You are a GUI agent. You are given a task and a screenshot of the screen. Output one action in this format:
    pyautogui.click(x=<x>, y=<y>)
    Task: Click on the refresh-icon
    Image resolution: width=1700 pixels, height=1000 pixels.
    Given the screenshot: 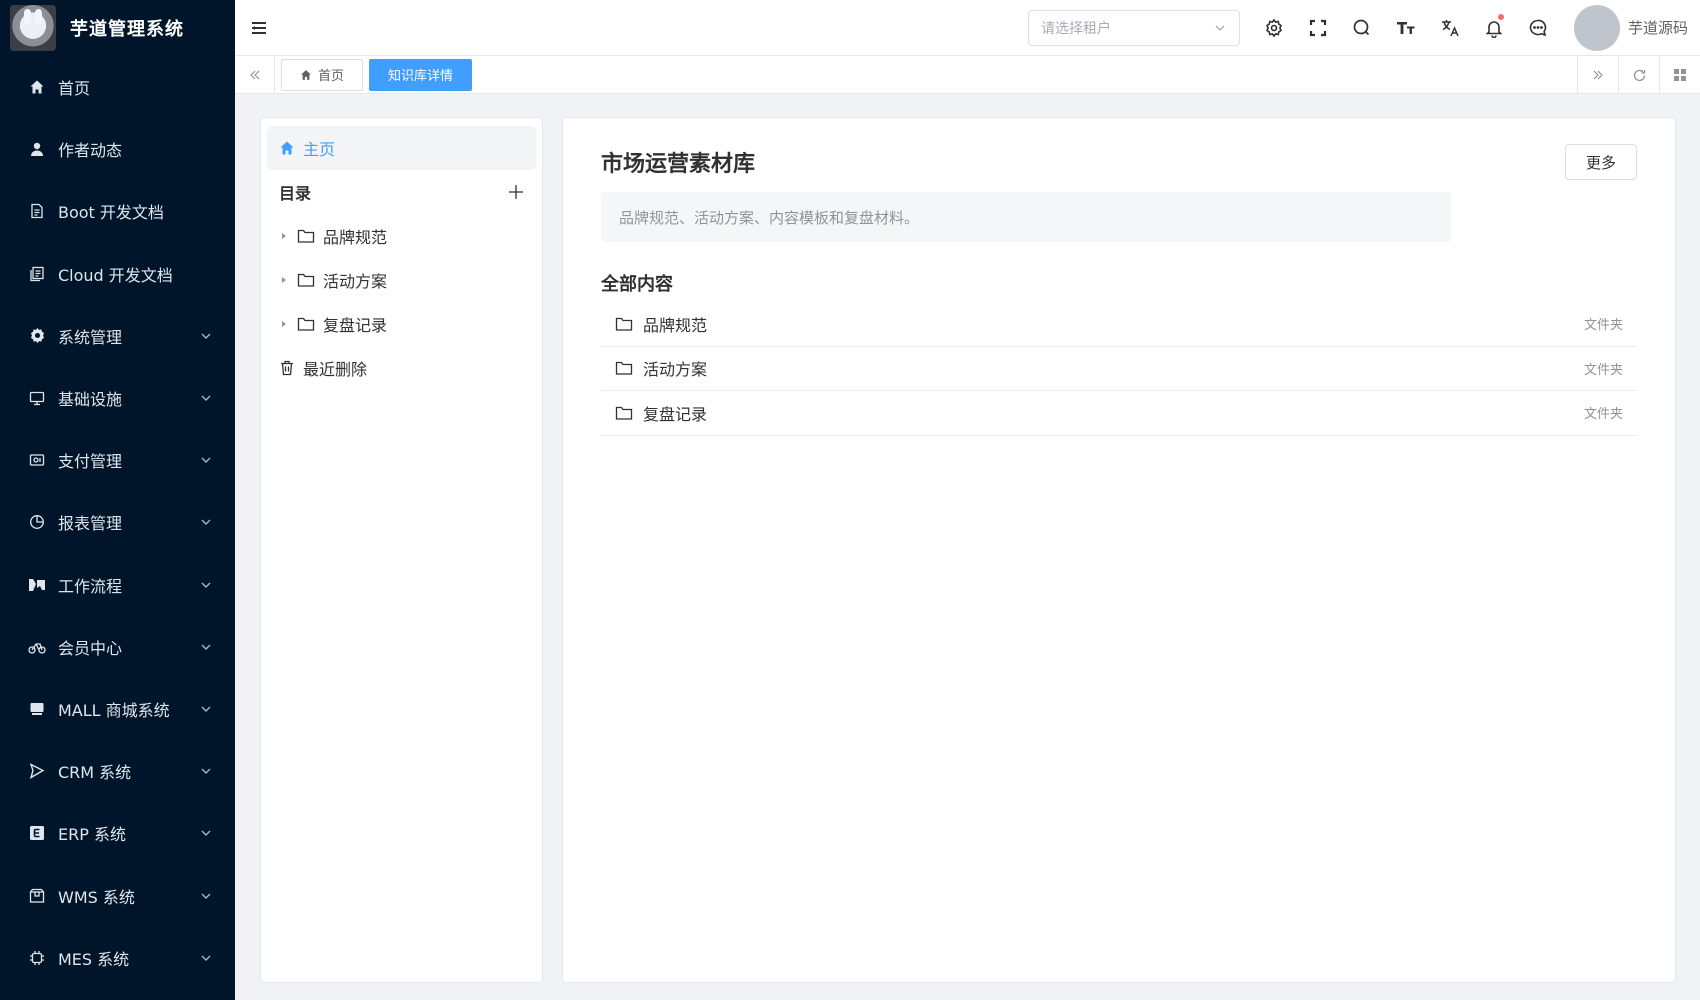 What is the action you would take?
    pyautogui.click(x=1638, y=75)
    